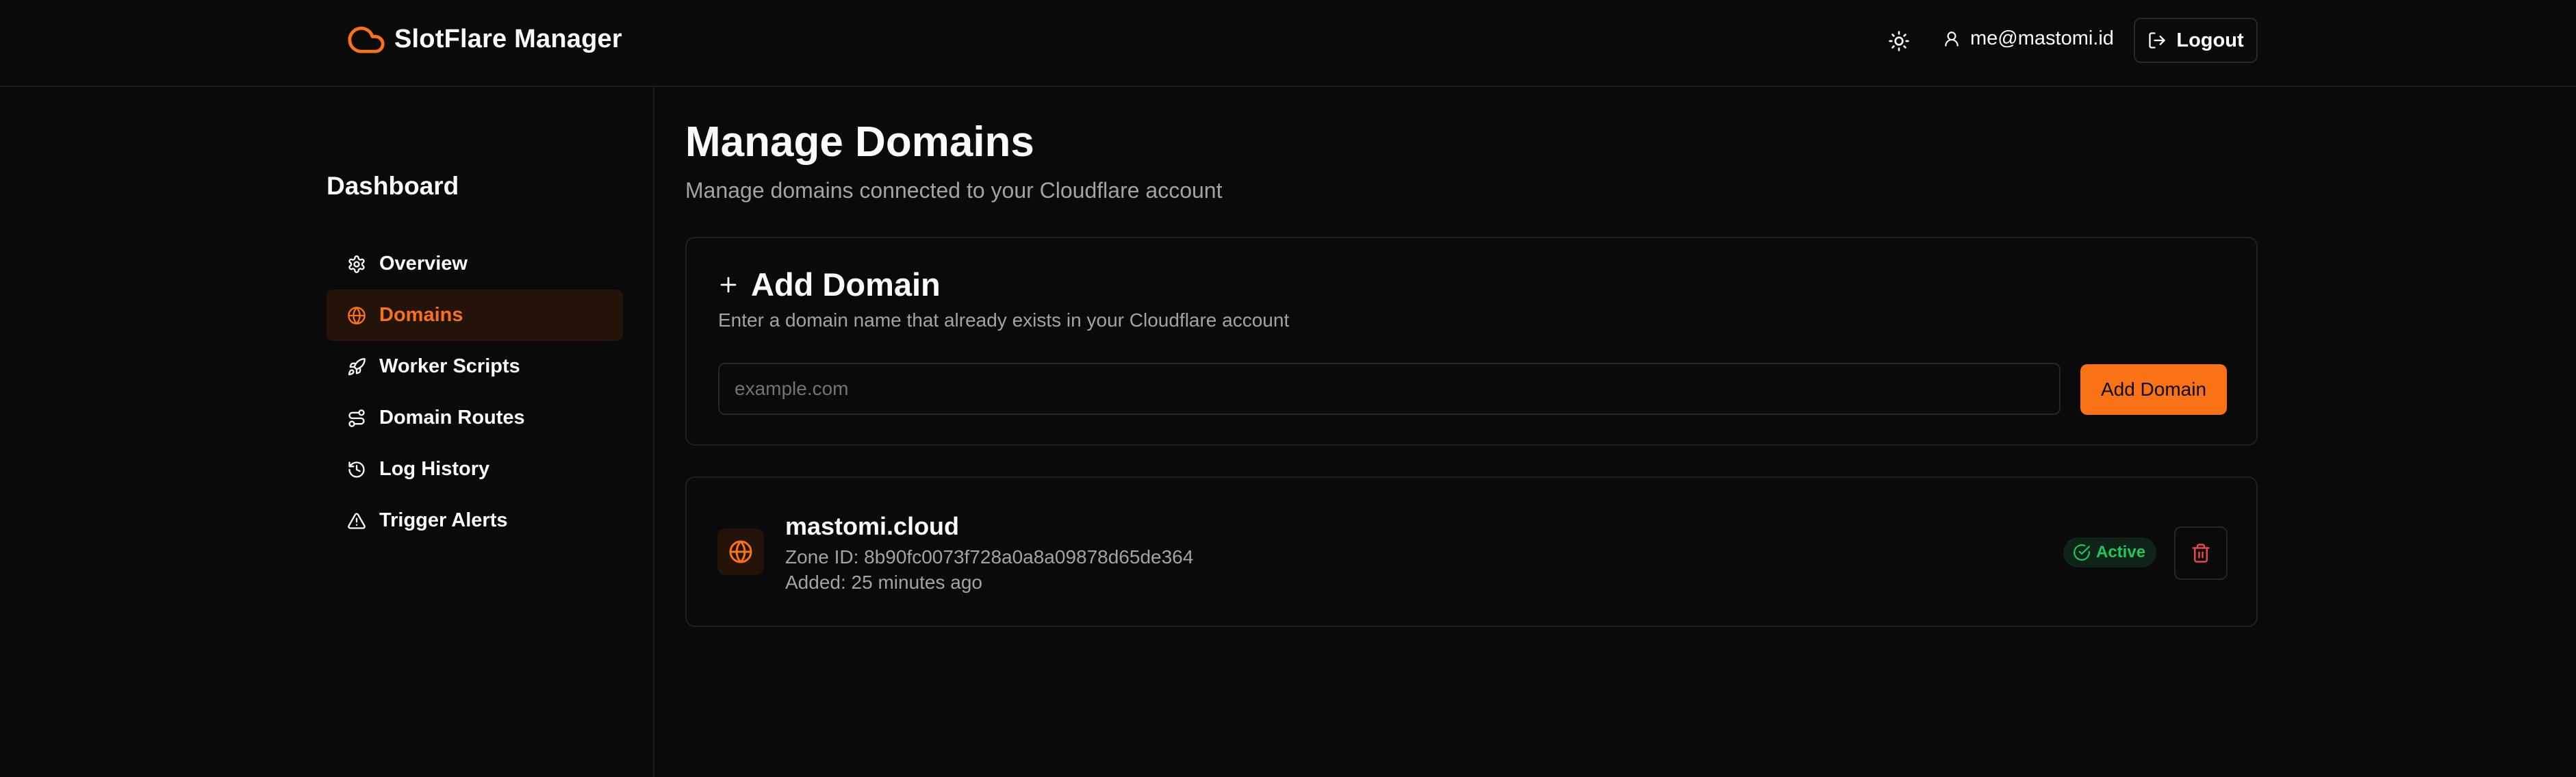  Describe the element at coordinates (2042, 38) in the screenshot. I see `user-email: me@mastomi.id` at that location.